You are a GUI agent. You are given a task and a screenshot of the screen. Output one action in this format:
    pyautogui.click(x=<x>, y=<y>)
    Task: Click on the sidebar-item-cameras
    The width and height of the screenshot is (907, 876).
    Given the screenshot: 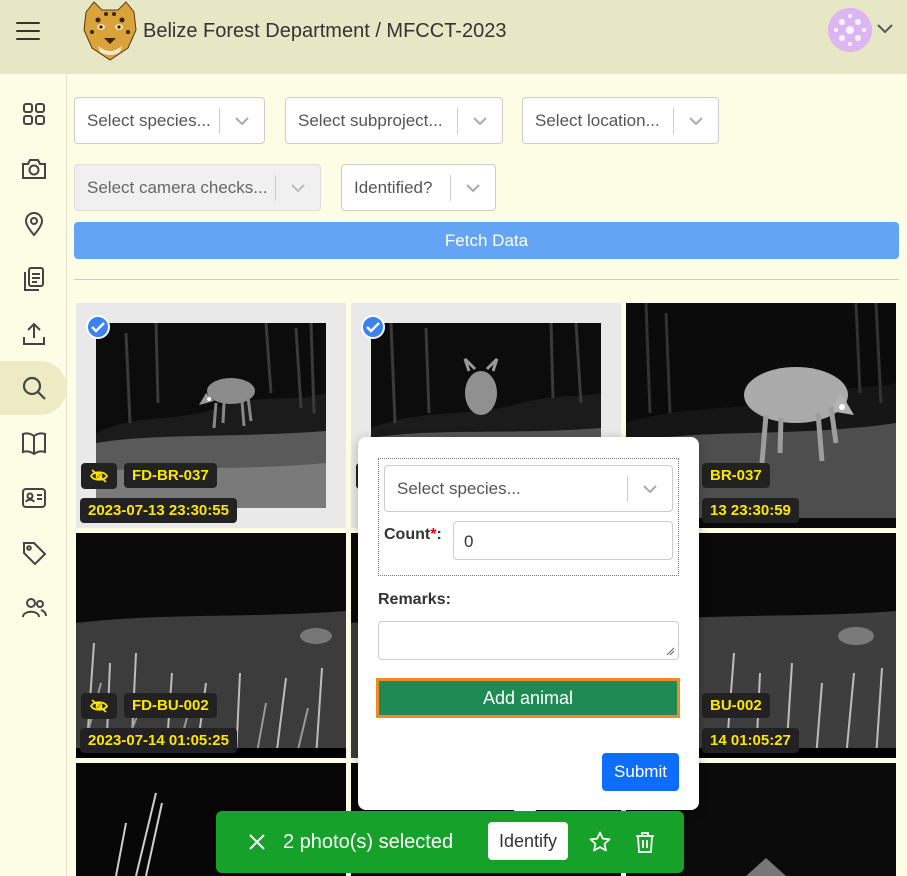 What is the action you would take?
    pyautogui.click(x=33, y=169)
    